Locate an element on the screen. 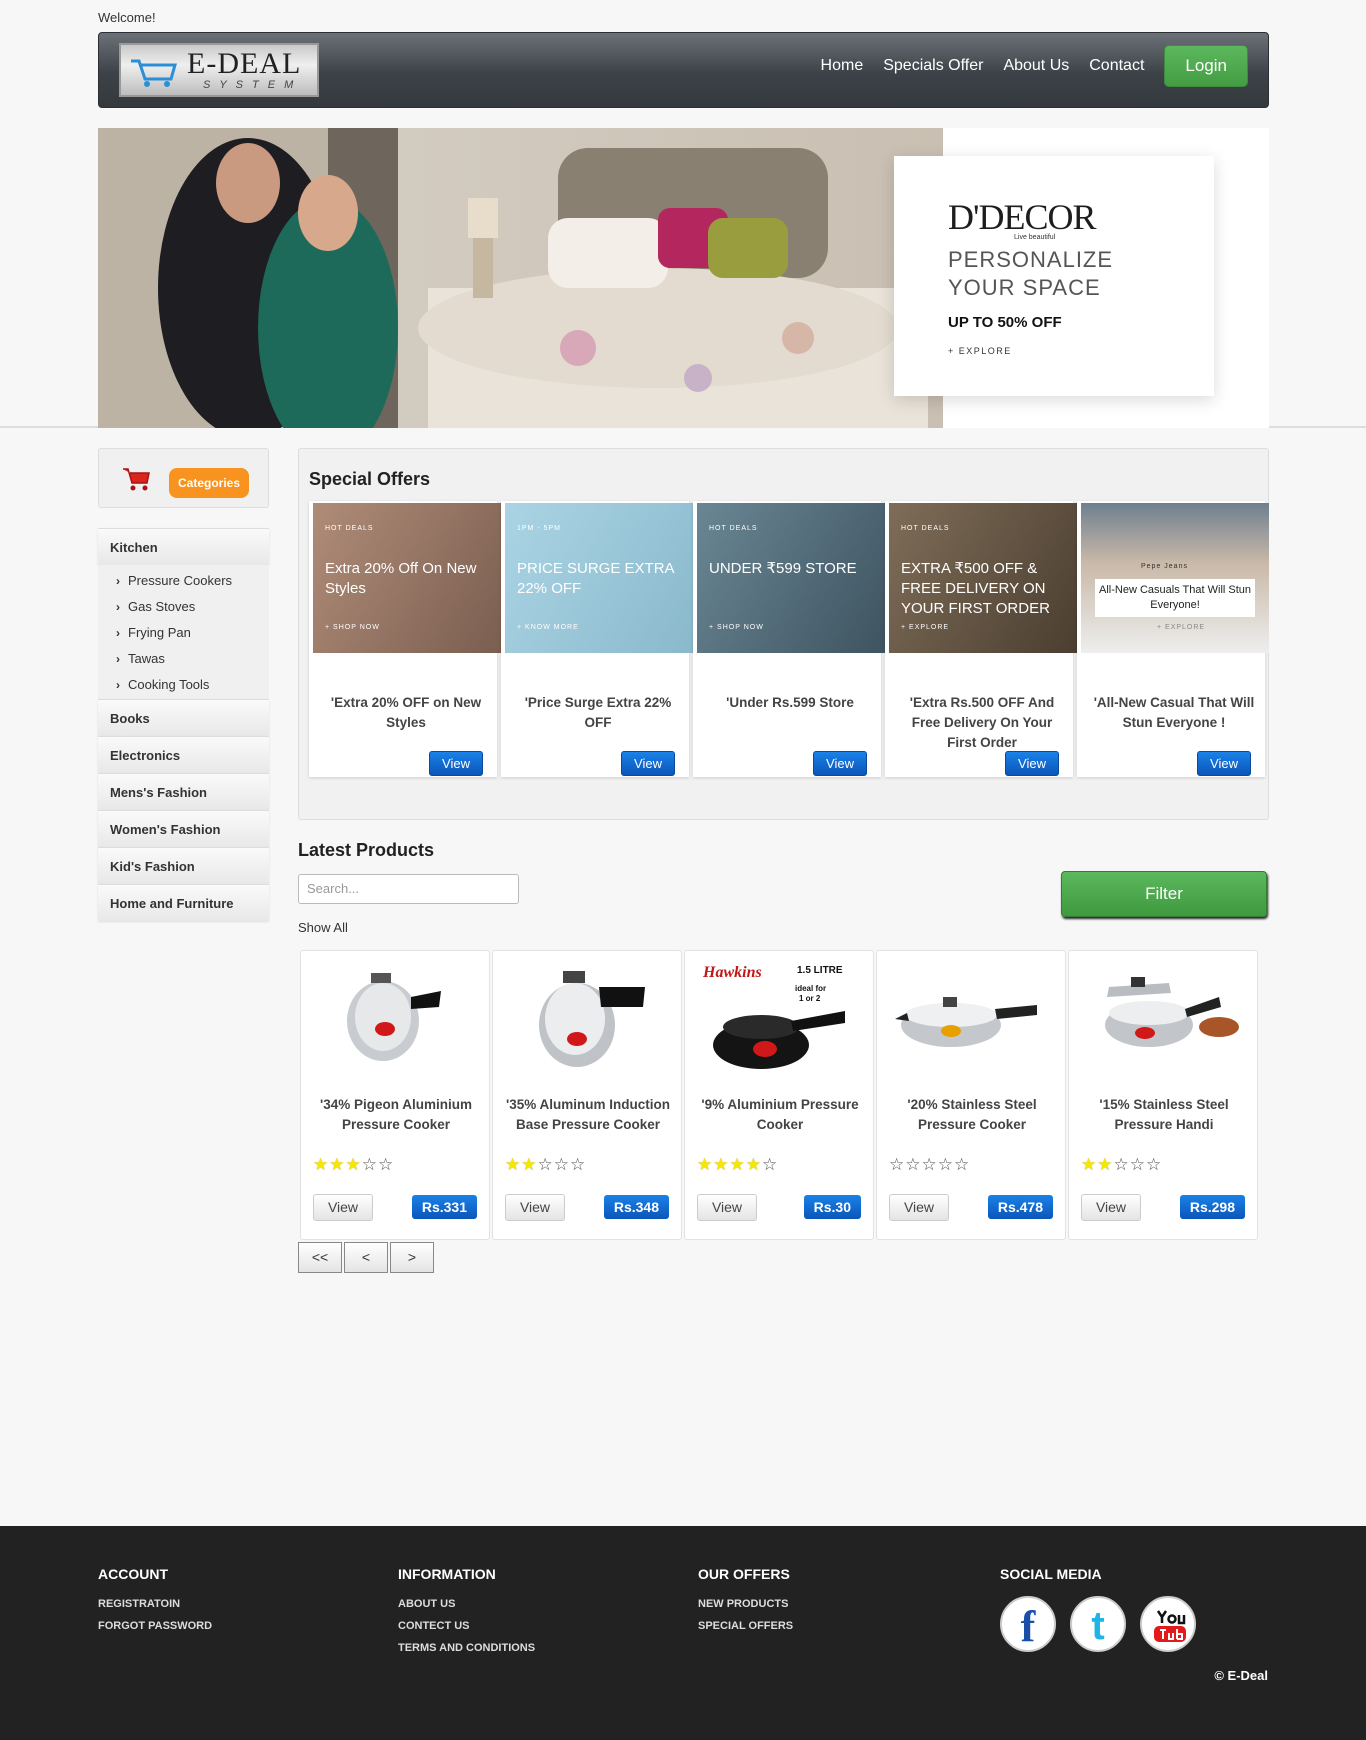 The height and width of the screenshot is (1740, 1366). subitem-tawas: › Tawas is located at coordinates (183, 660).